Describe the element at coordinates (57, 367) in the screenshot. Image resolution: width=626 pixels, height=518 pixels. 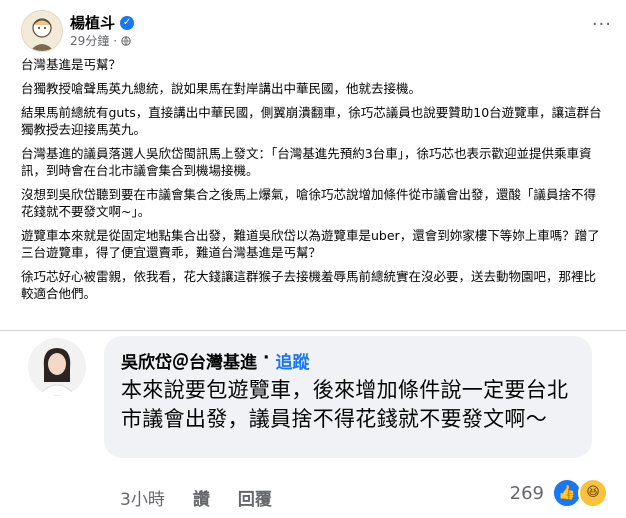
I see `commenter-avatar` at that location.